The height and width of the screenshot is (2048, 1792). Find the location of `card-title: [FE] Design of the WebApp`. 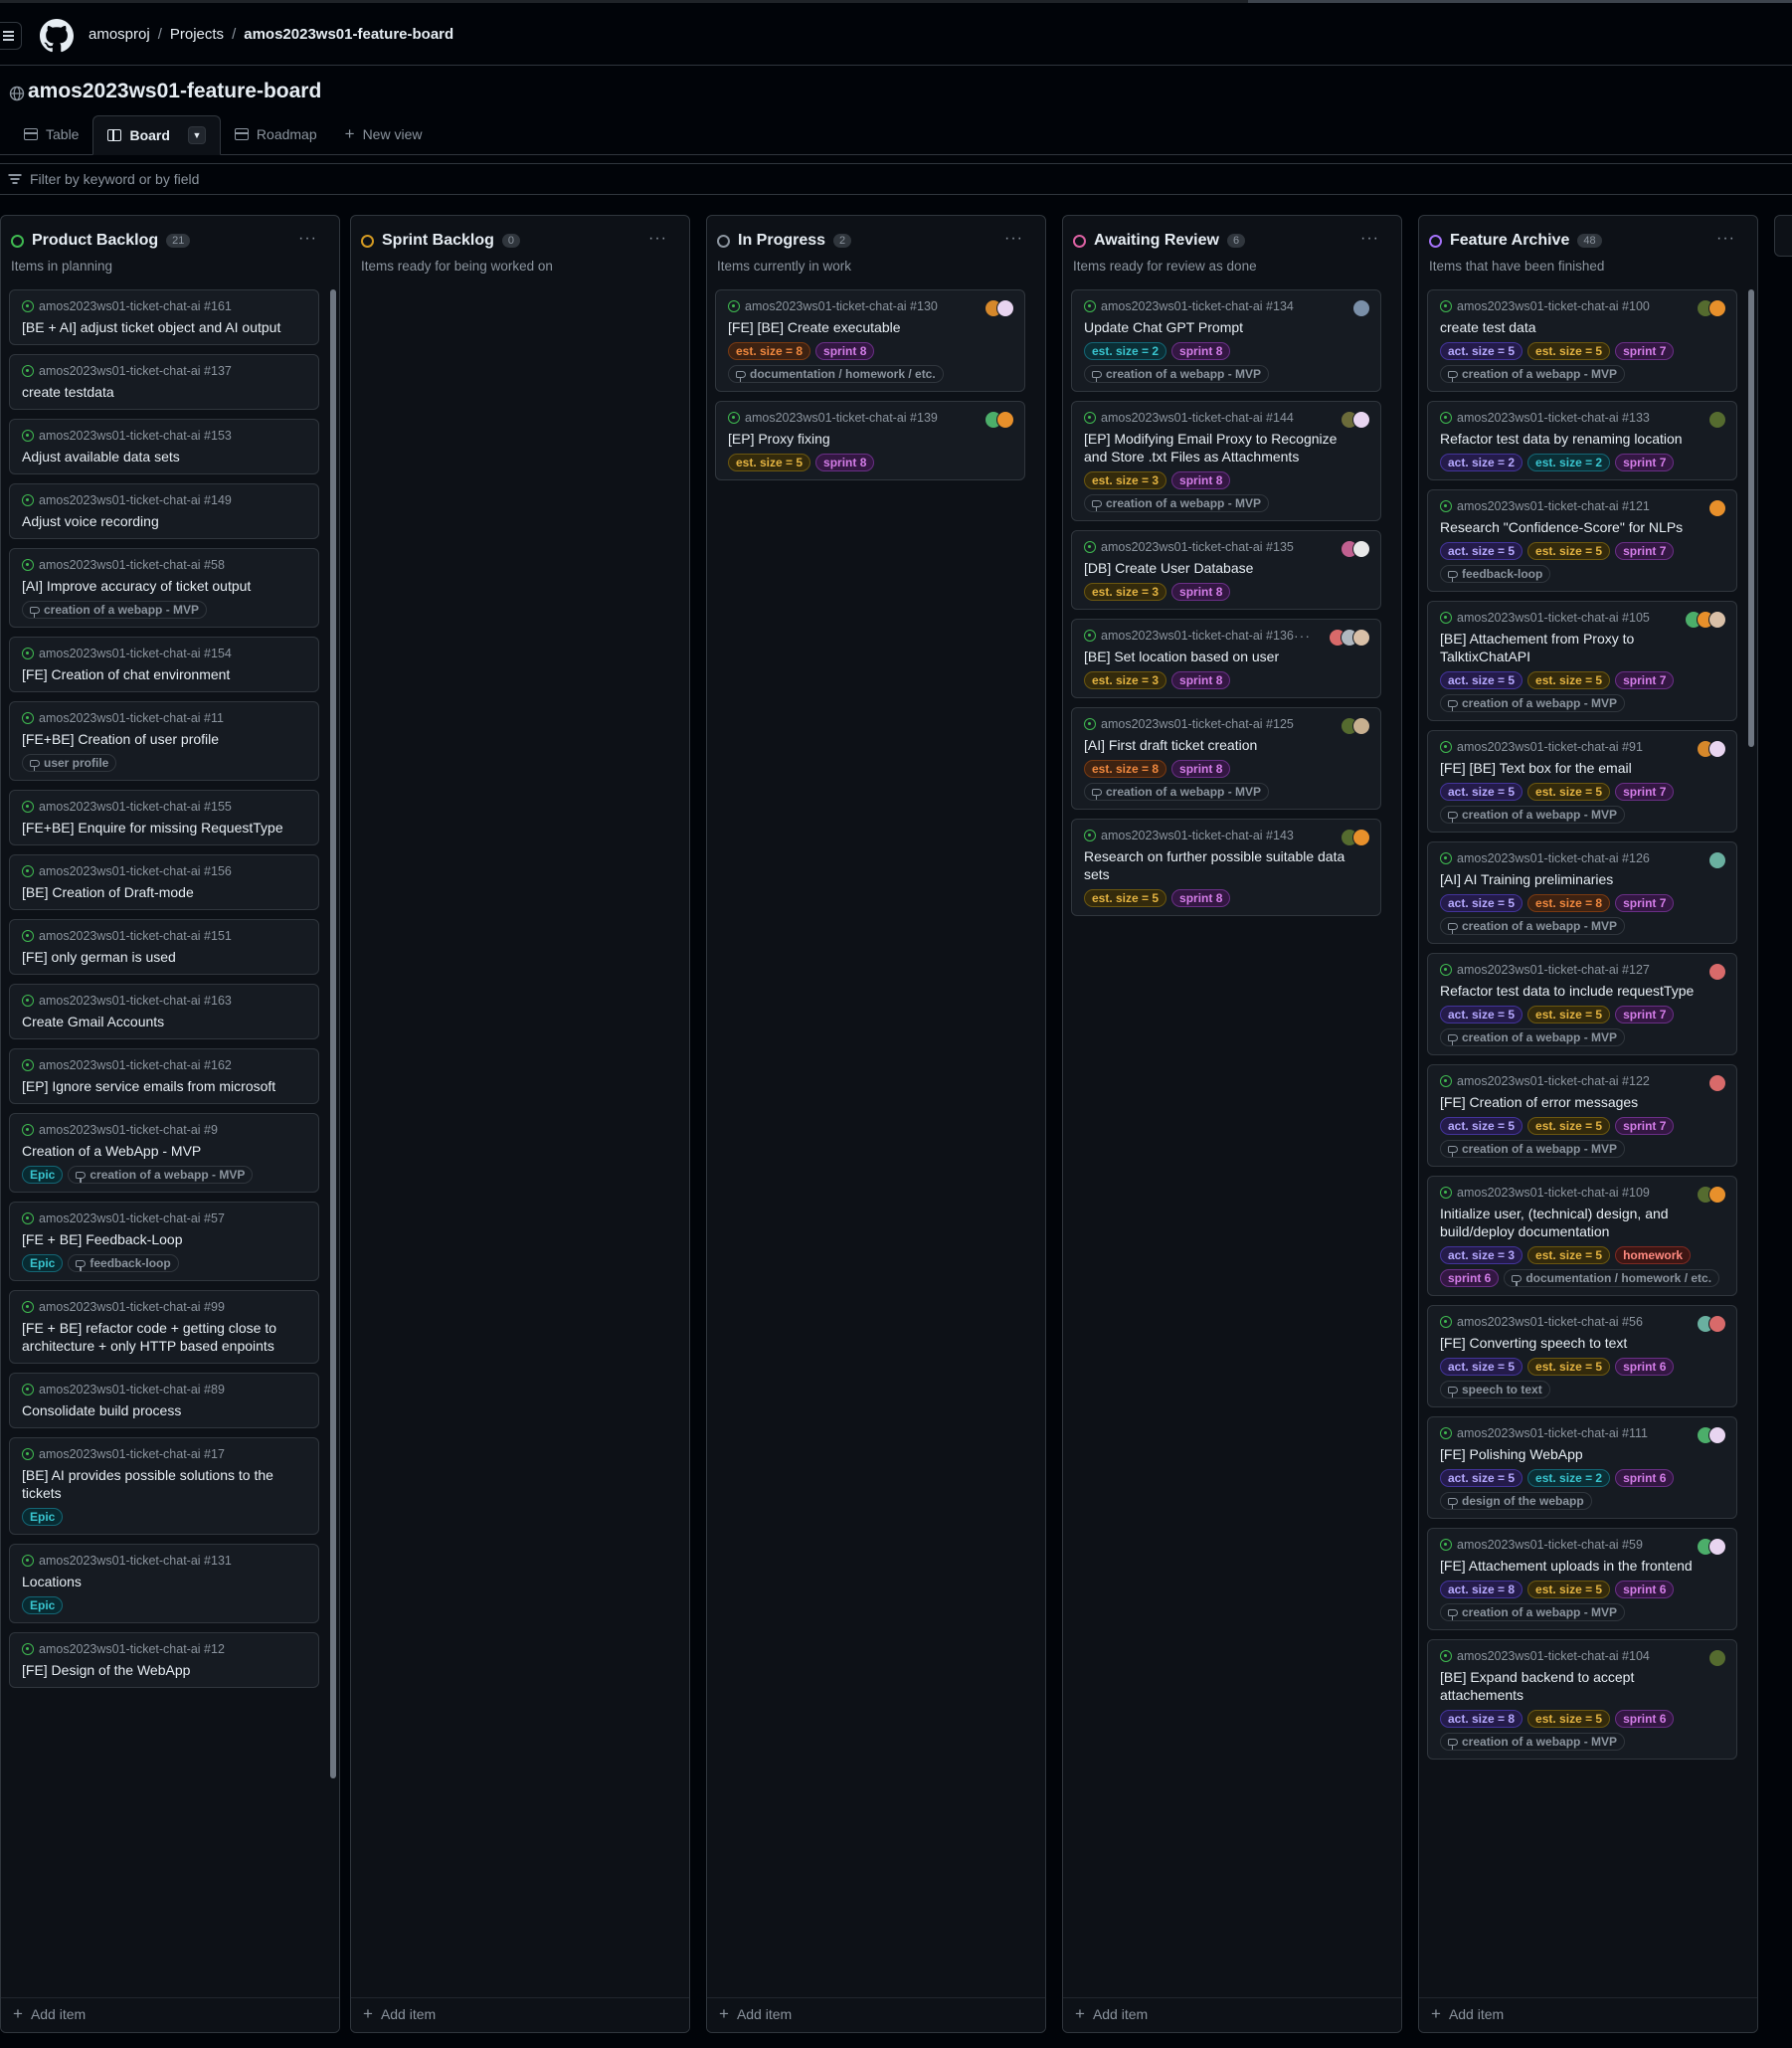

card-title: [FE] Design of the WebApp is located at coordinates (164, 1670).